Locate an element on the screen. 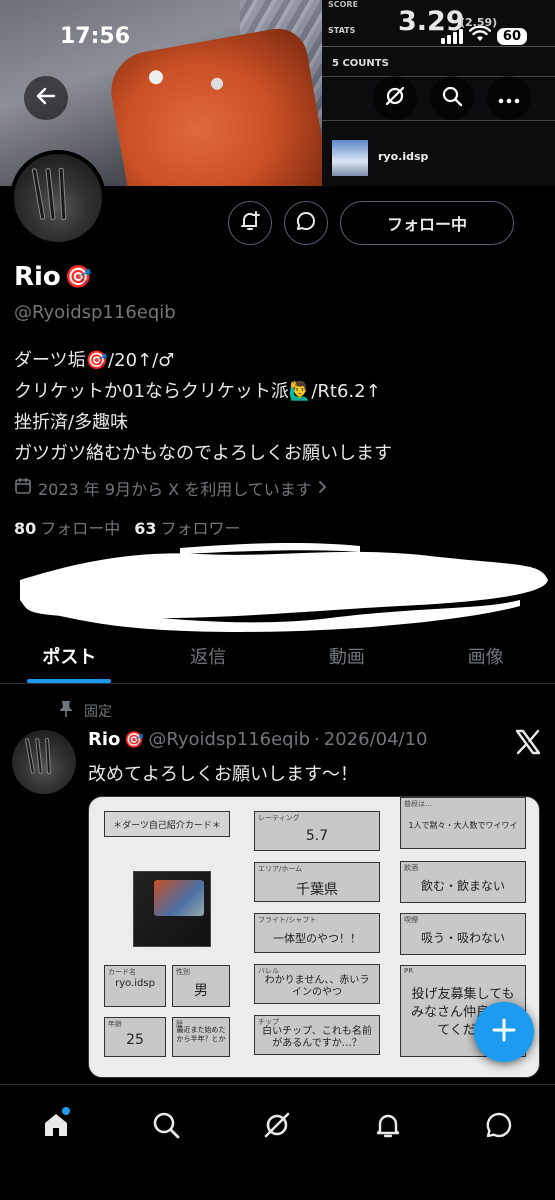  card-age-label: 年齢 is located at coordinates (115, 1024).